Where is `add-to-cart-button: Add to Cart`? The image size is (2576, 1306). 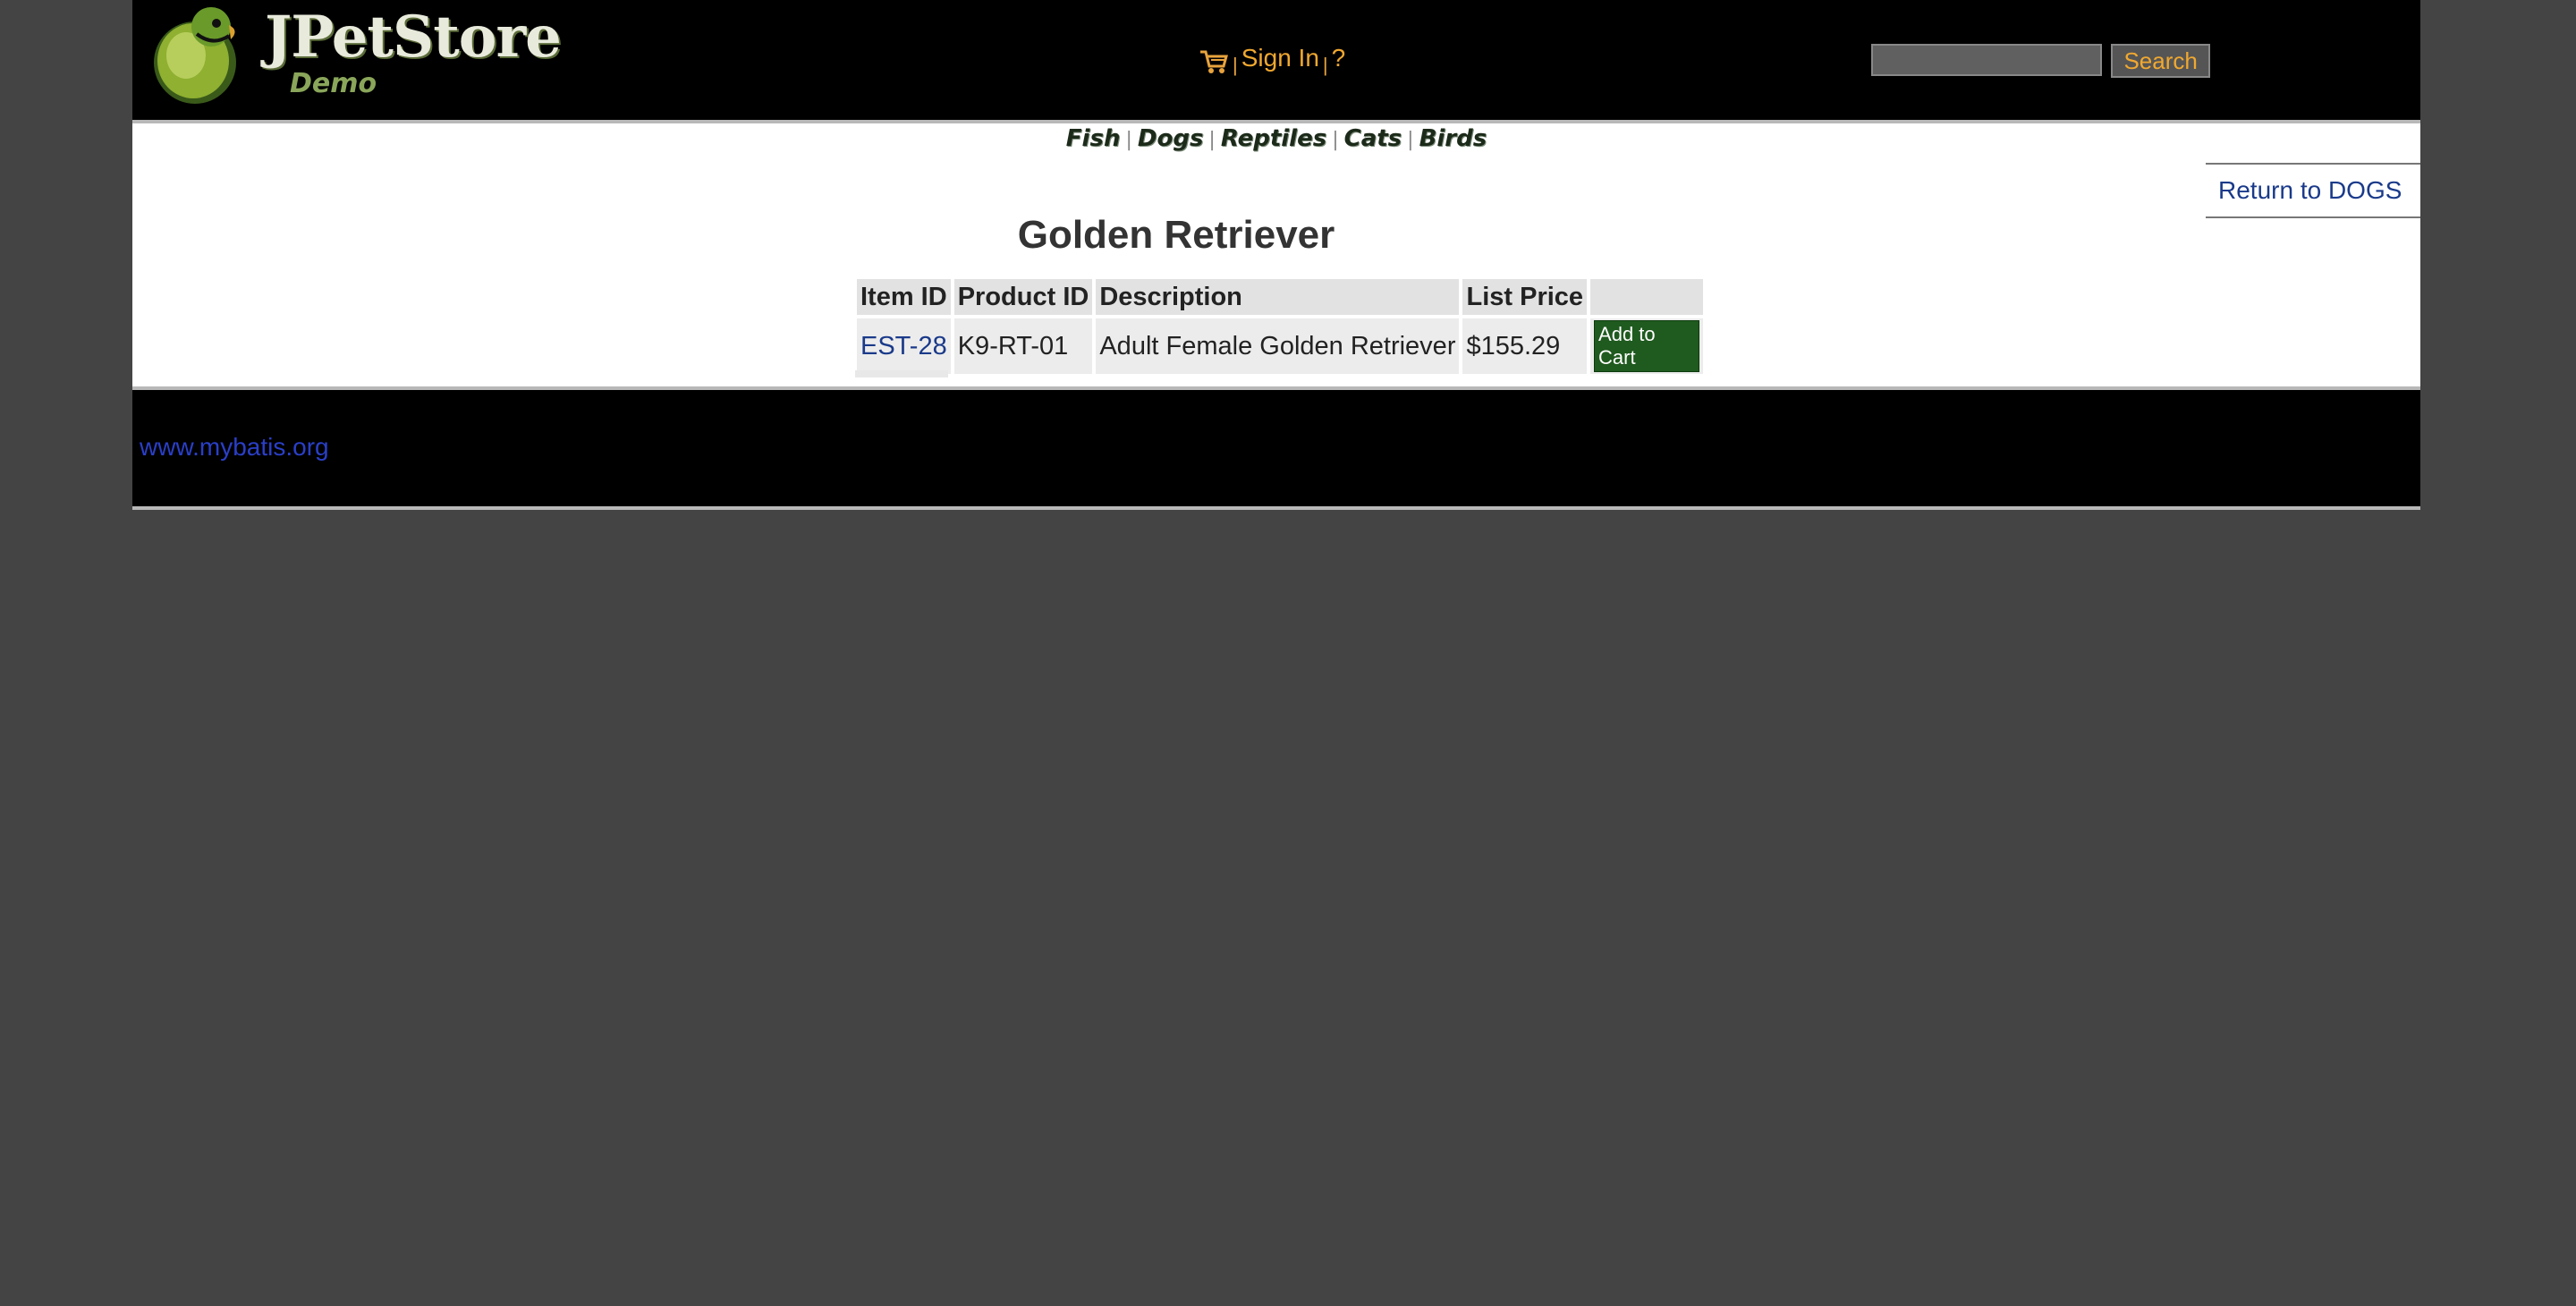
add-to-cart-button: Add to Cart is located at coordinates (1647, 346).